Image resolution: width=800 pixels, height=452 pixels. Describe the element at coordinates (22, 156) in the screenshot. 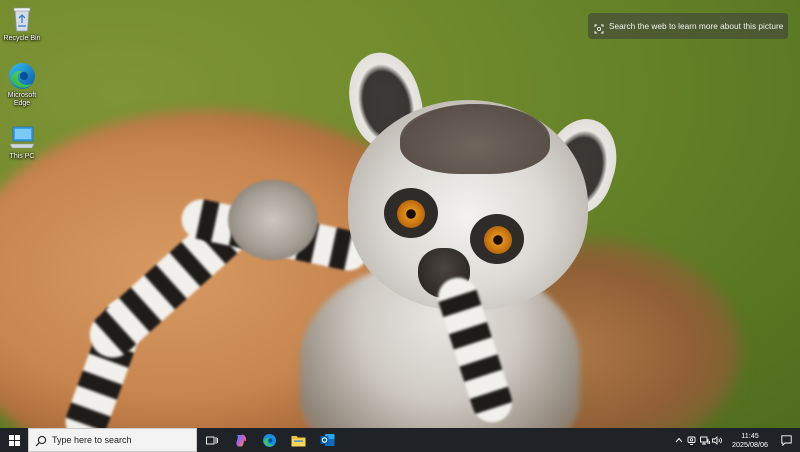

I see `desktop-icon-label: This PC` at that location.